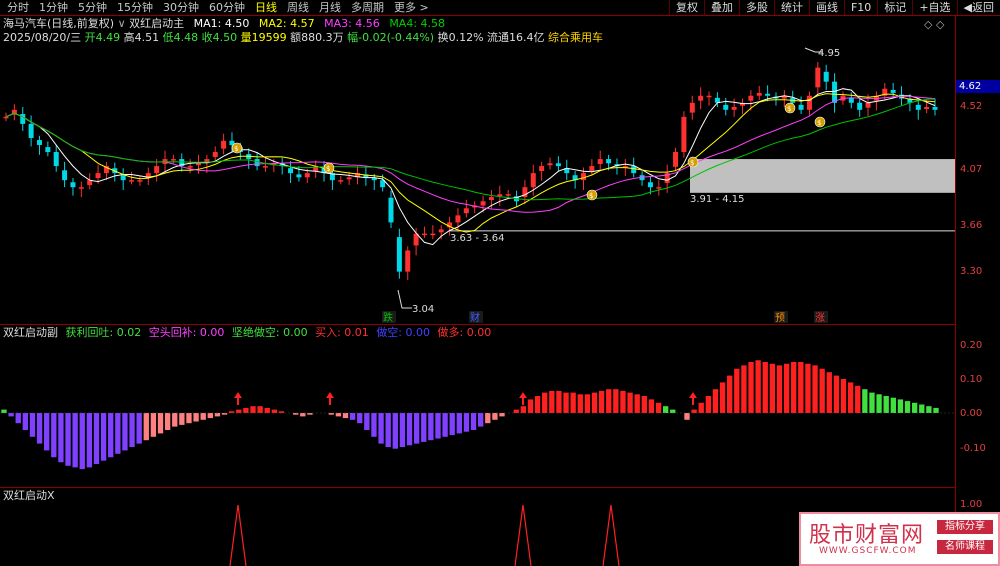 The width and height of the screenshot is (1000, 566). I want to click on low-pointer, so click(404, 299).